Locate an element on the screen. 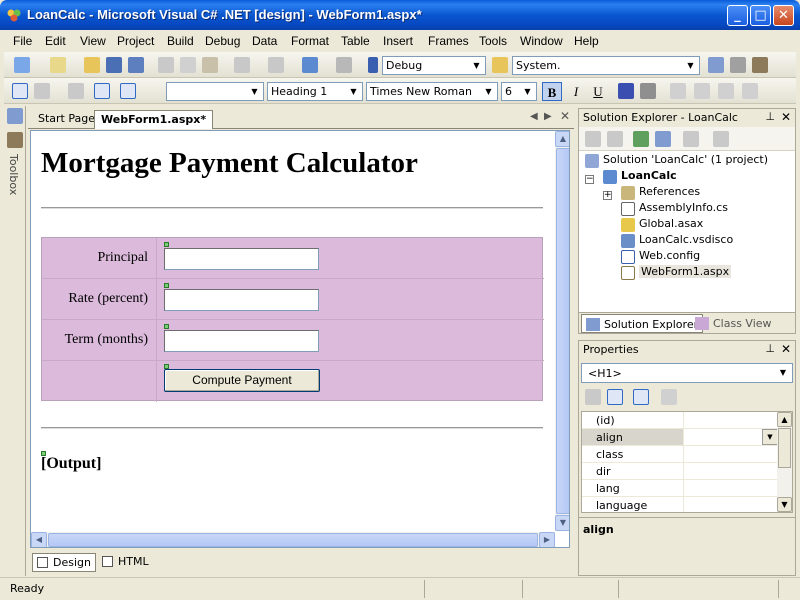 Image resolution: width=800 pixels, height=600 pixels. lock-icon is located at coordinates (76, 91).